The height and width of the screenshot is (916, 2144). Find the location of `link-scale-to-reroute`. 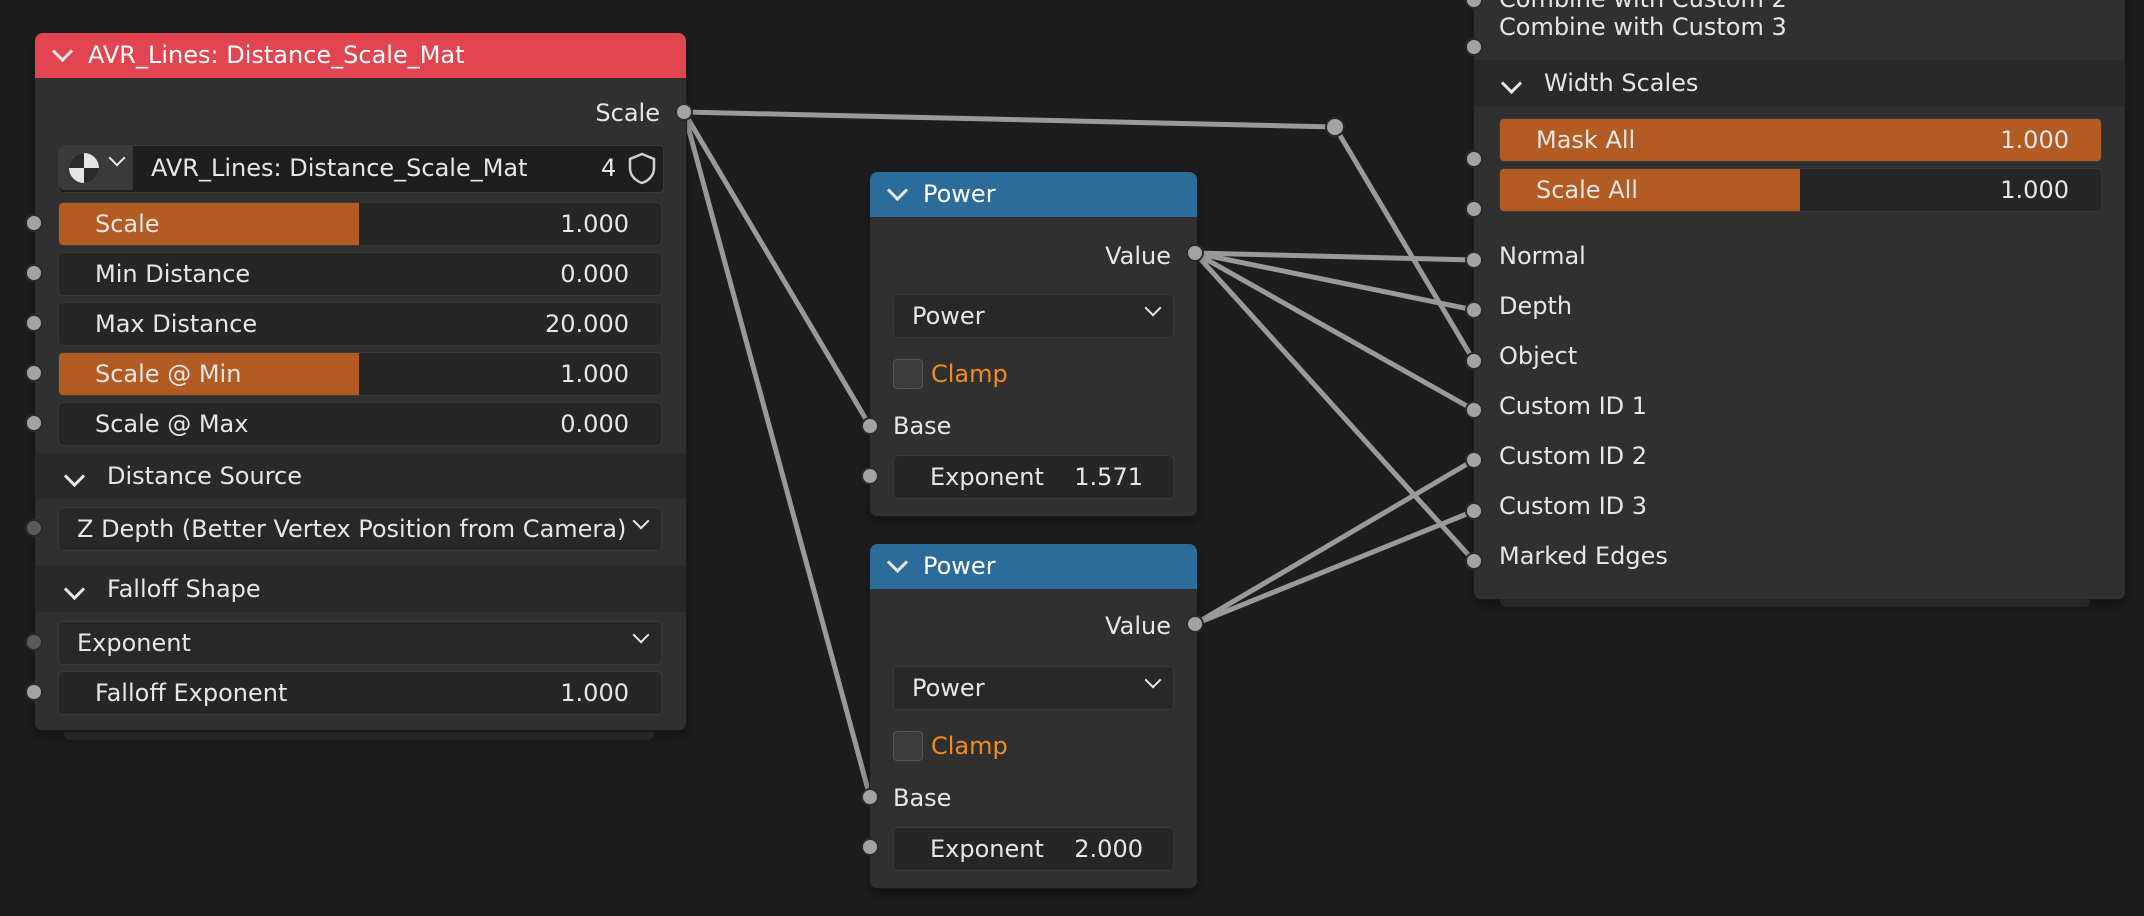

link-scale-to-reroute is located at coordinates (1009, 119).